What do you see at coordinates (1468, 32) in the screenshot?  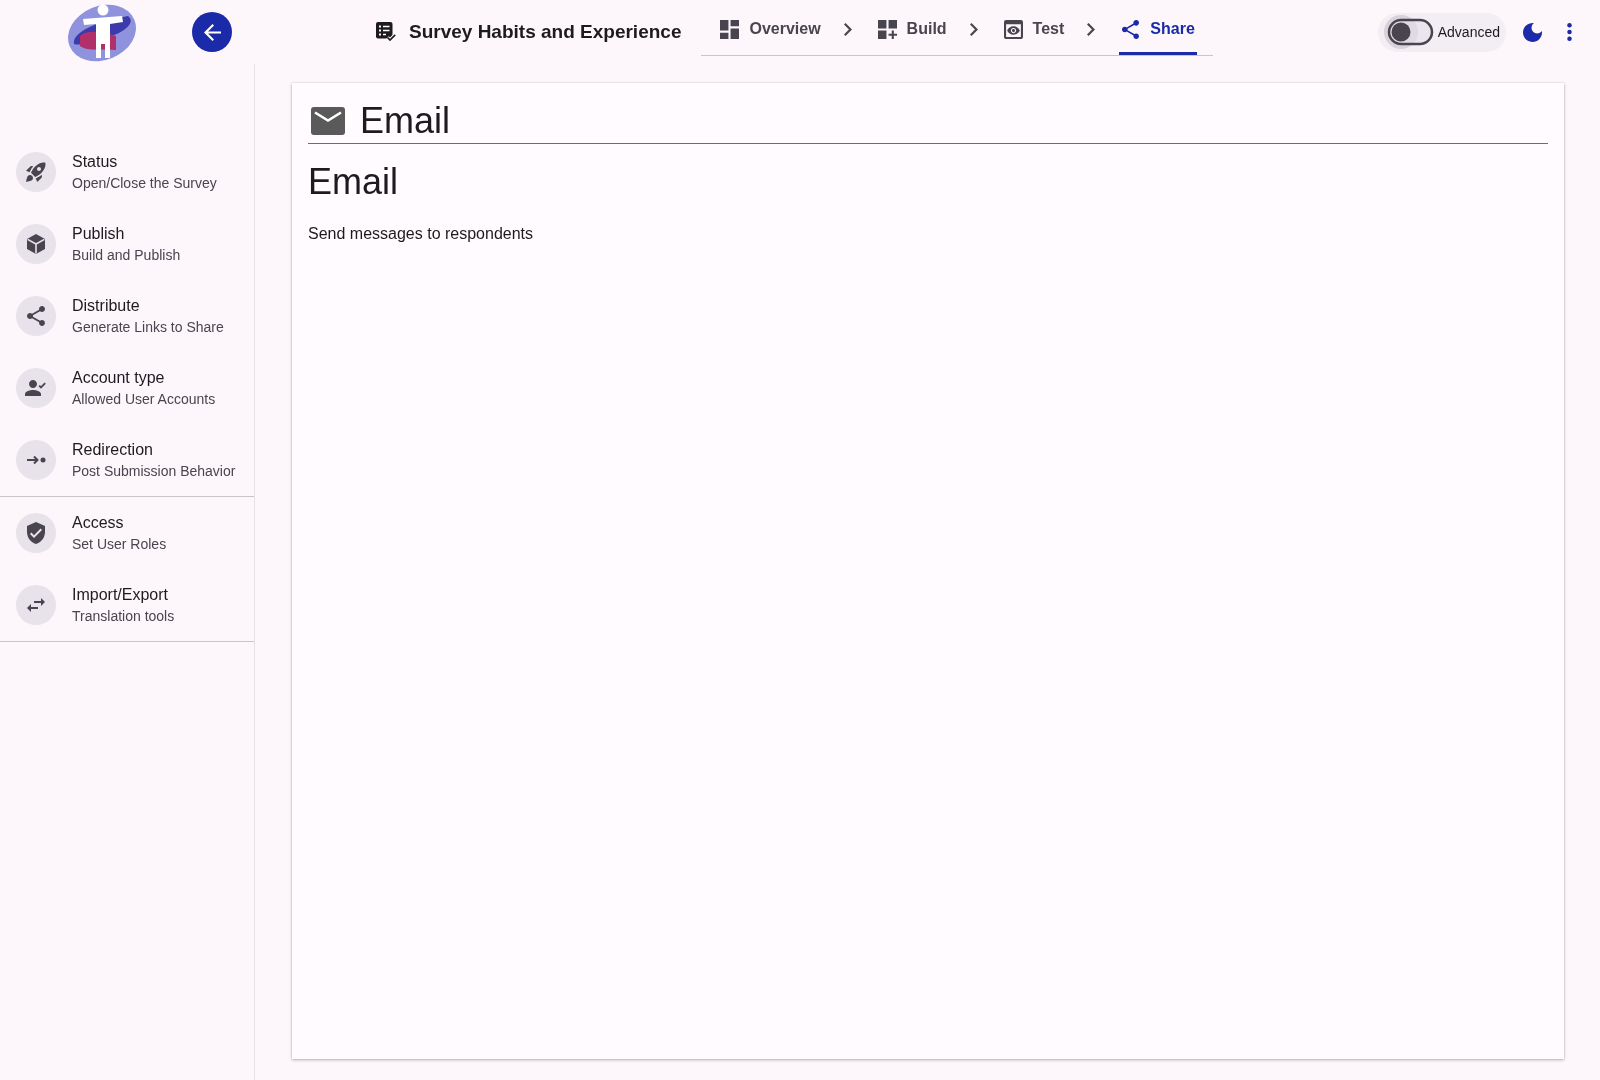 I see `toggle-label: Advanced` at bounding box center [1468, 32].